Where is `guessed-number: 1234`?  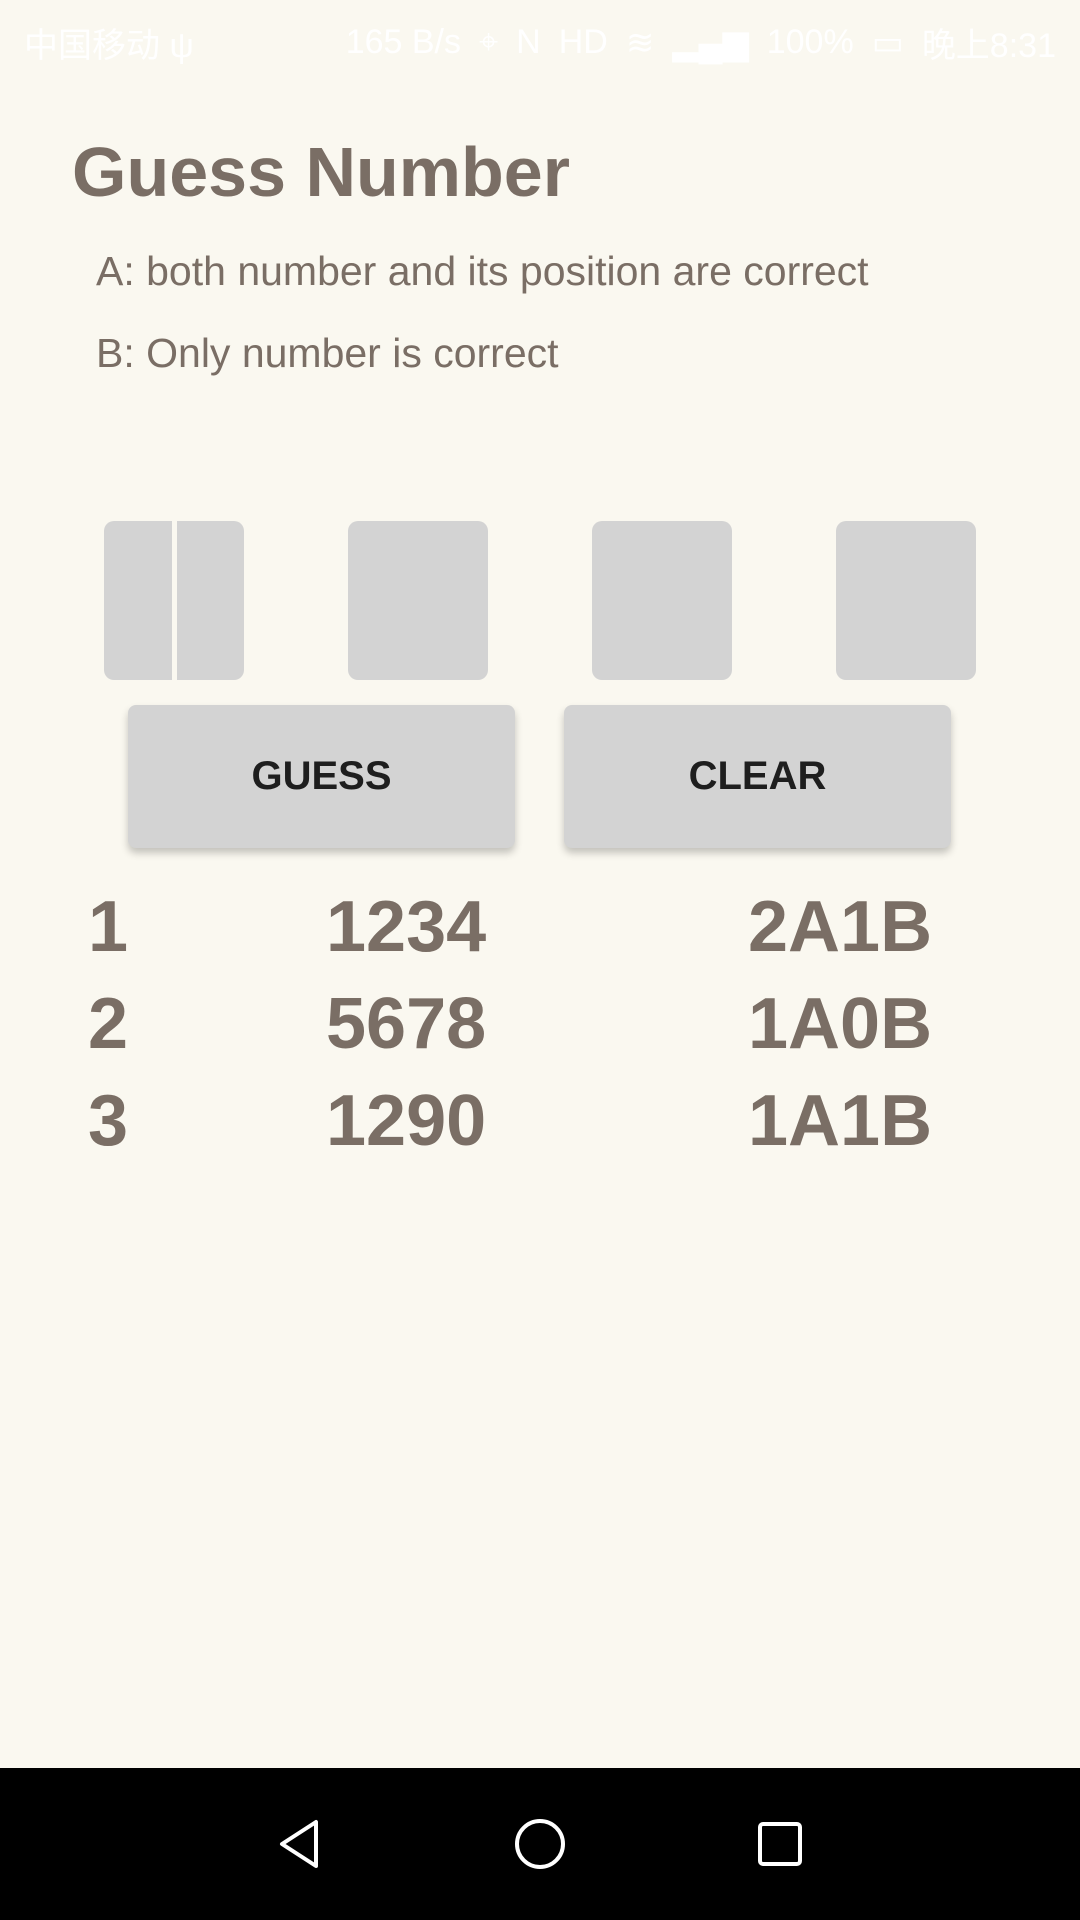
guessed-number: 1234 is located at coordinates (406, 927).